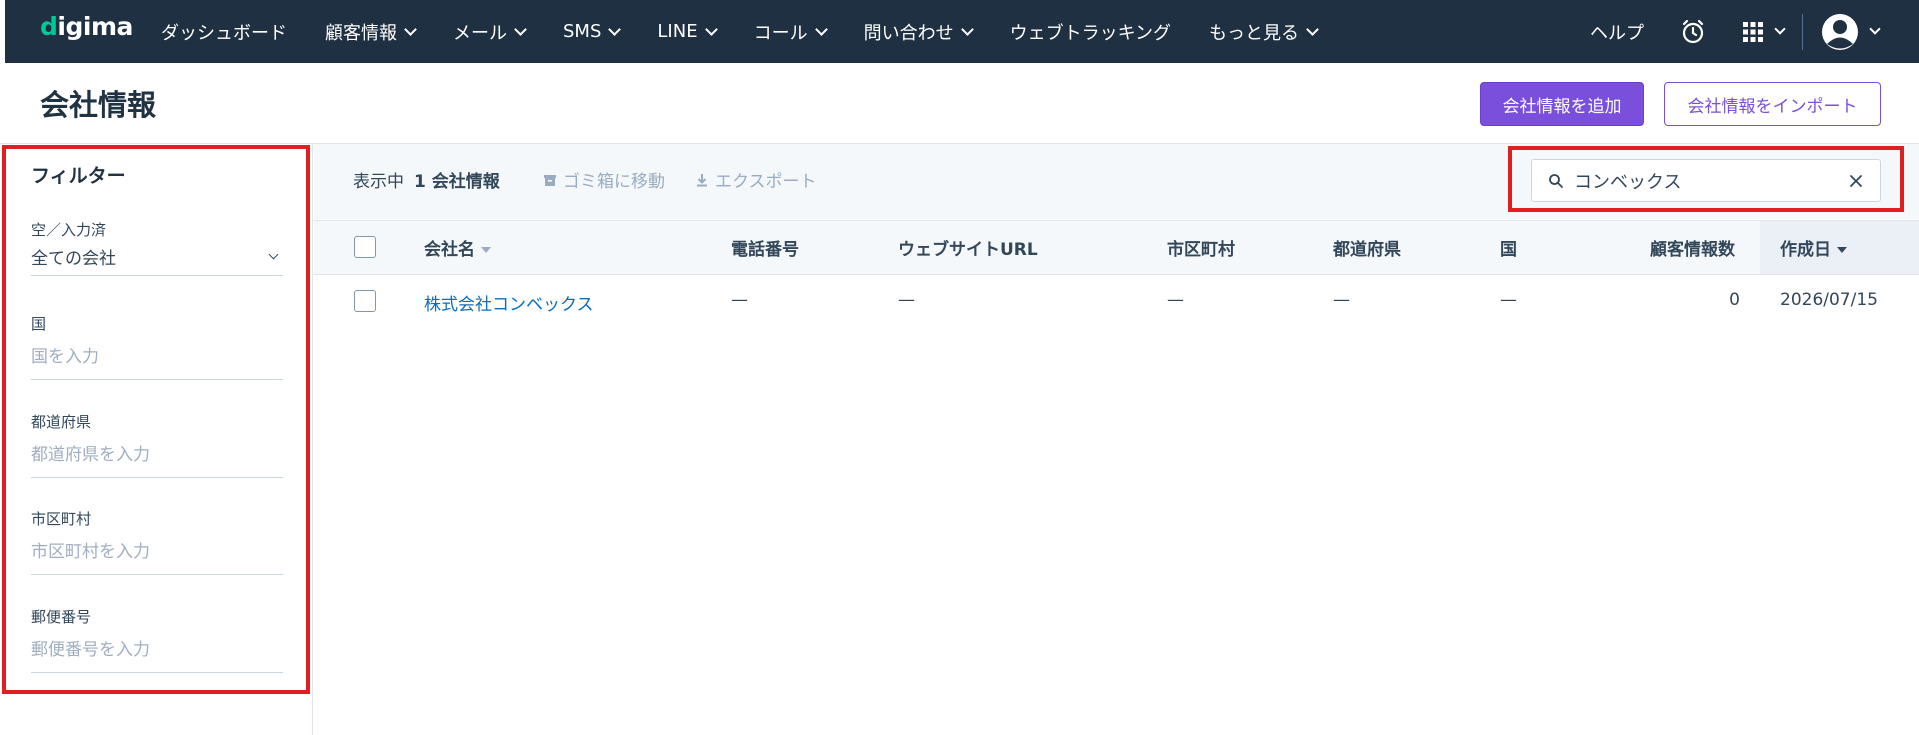 This screenshot has width=1919, height=735. What do you see at coordinates (582, 31) in the screenshot?
I see `nav-item-label: SMS` at bounding box center [582, 31].